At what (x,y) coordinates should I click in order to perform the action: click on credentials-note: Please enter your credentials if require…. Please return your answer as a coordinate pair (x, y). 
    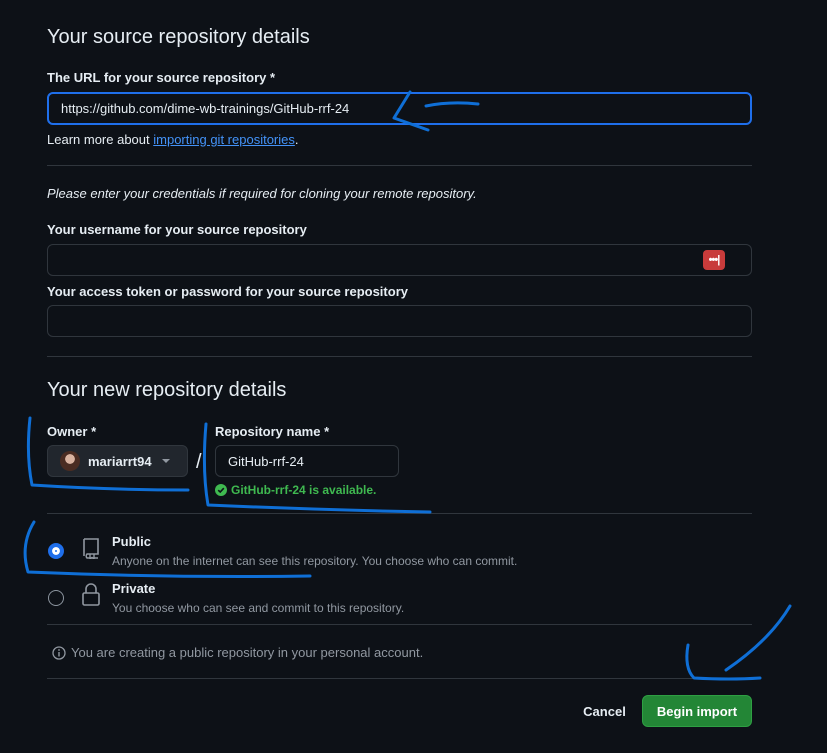
    Looking at the image, I should click on (262, 193).